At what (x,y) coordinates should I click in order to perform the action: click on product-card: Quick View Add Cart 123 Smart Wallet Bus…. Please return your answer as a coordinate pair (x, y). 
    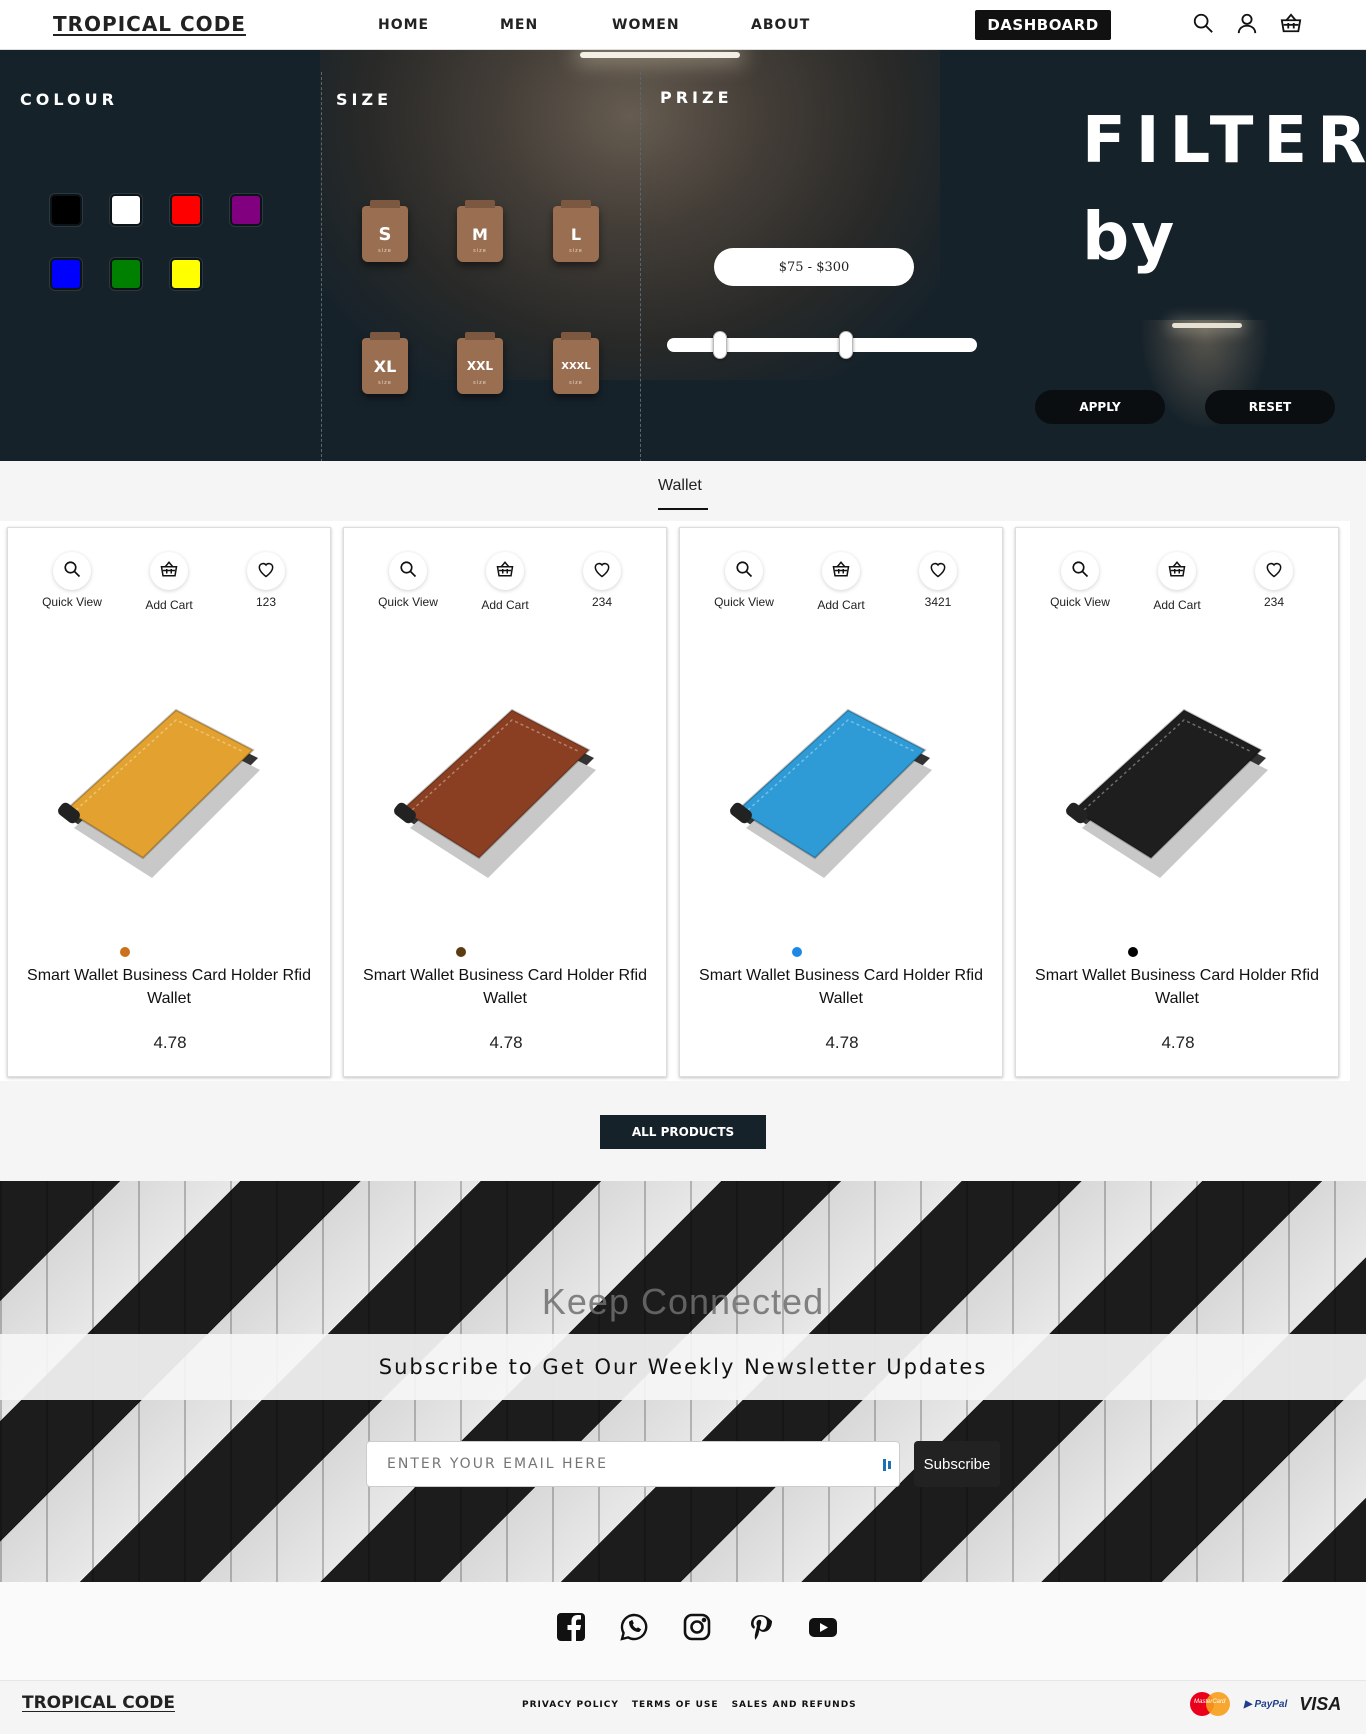
    Looking at the image, I should click on (169, 802).